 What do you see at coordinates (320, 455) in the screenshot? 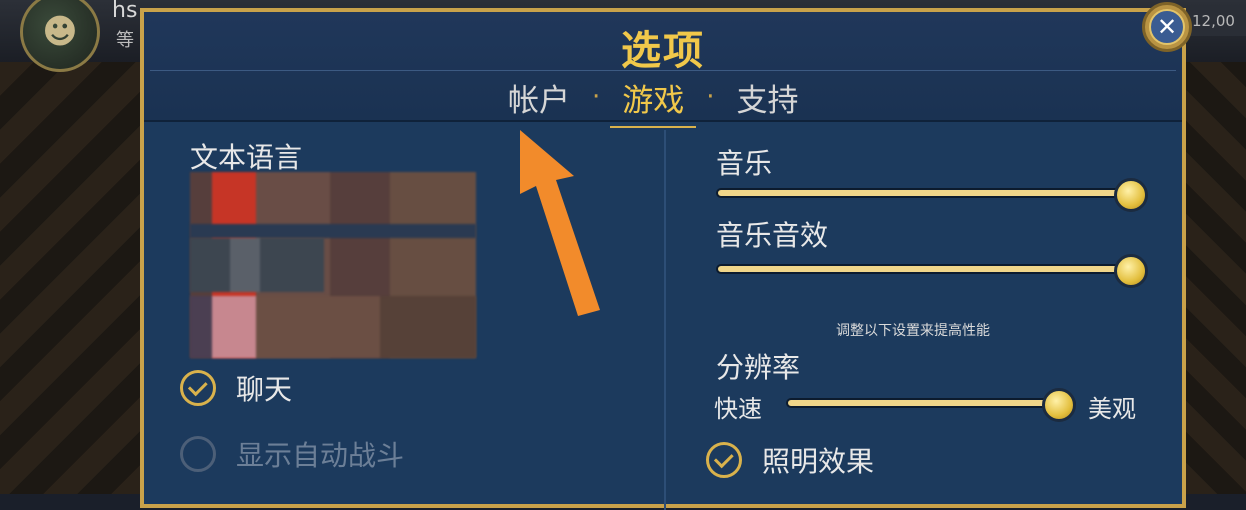
I see `auto-battle-label: 显示自动战斗` at bounding box center [320, 455].